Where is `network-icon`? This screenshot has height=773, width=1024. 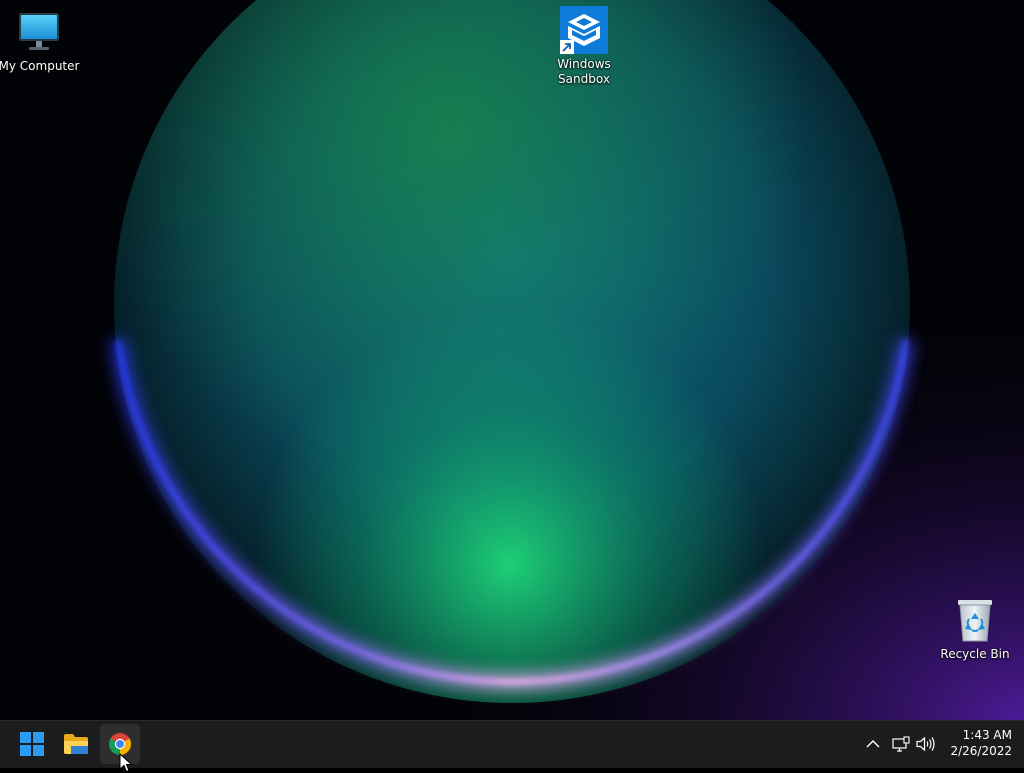
network-icon is located at coordinates (901, 744).